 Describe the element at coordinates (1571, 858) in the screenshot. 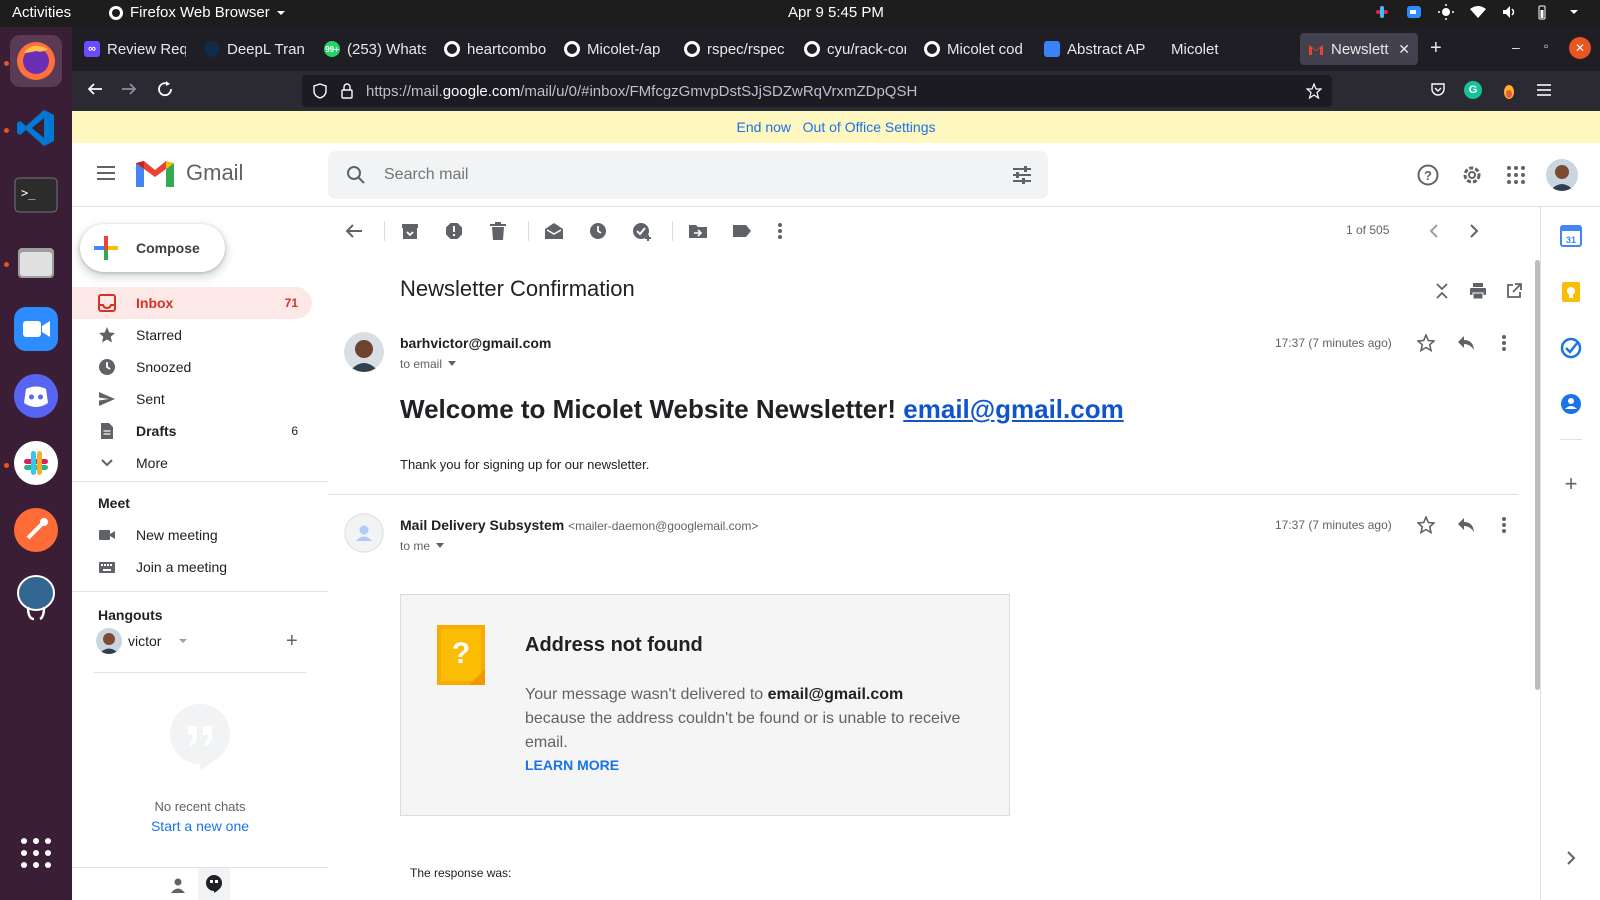

I see `expand-side-panel-chevron-icon` at that location.